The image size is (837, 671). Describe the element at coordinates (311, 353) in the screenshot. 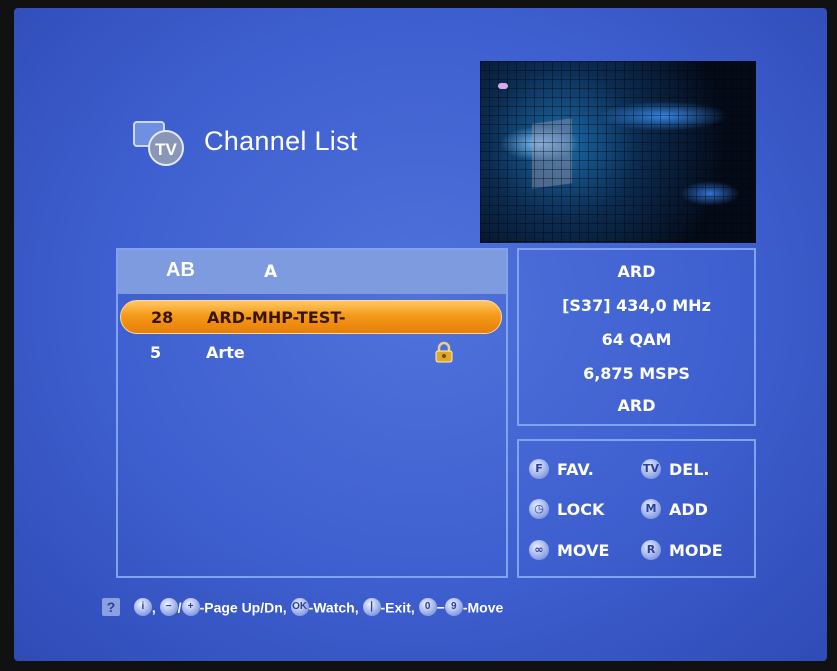

I see `channel-row: 5 Arte` at that location.